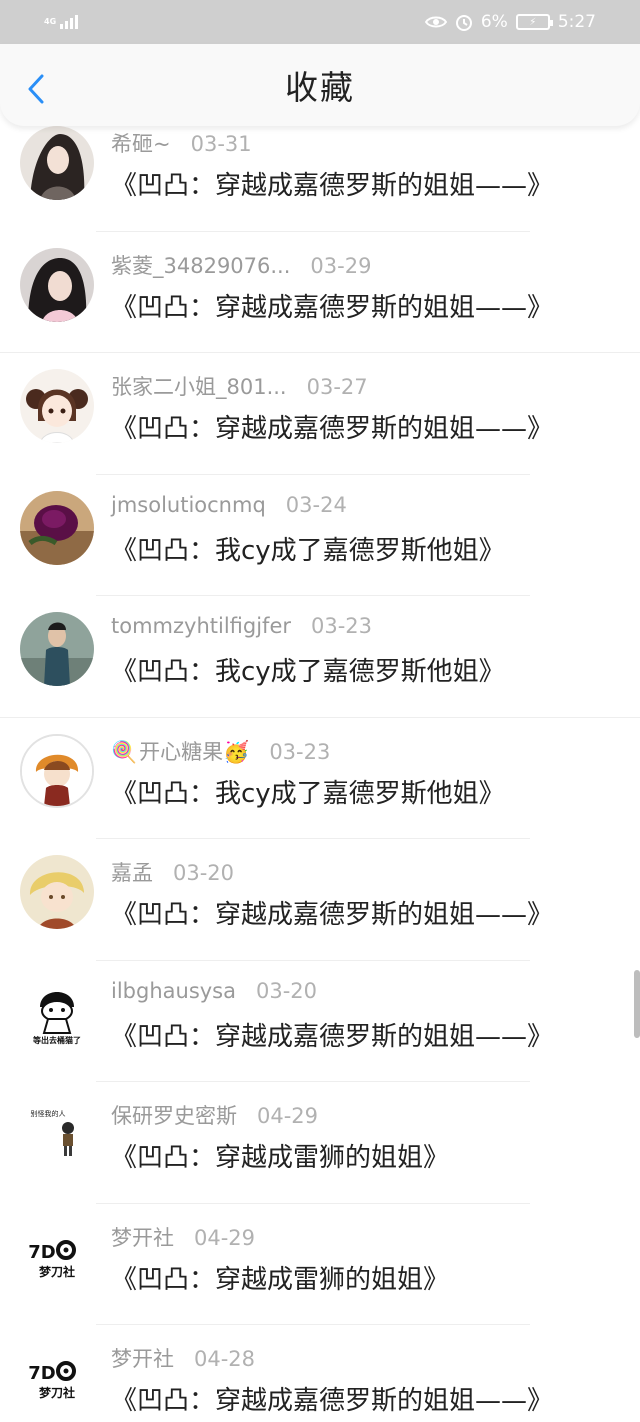 Image resolution: width=640 pixels, height=1422 pixels. I want to click on eye-icon, so click(435, 22).